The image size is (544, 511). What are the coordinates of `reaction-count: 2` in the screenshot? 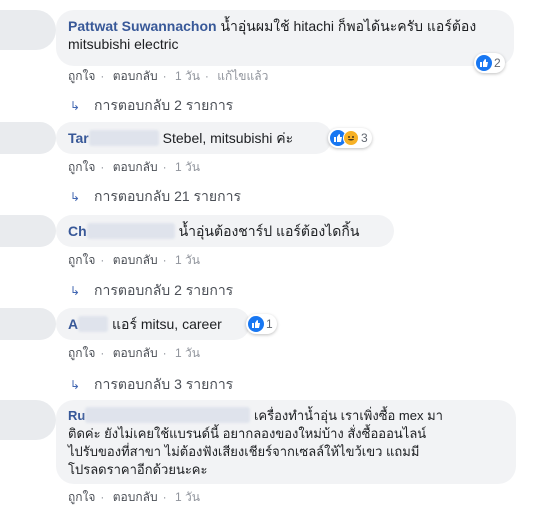 It's located at (497, 63).